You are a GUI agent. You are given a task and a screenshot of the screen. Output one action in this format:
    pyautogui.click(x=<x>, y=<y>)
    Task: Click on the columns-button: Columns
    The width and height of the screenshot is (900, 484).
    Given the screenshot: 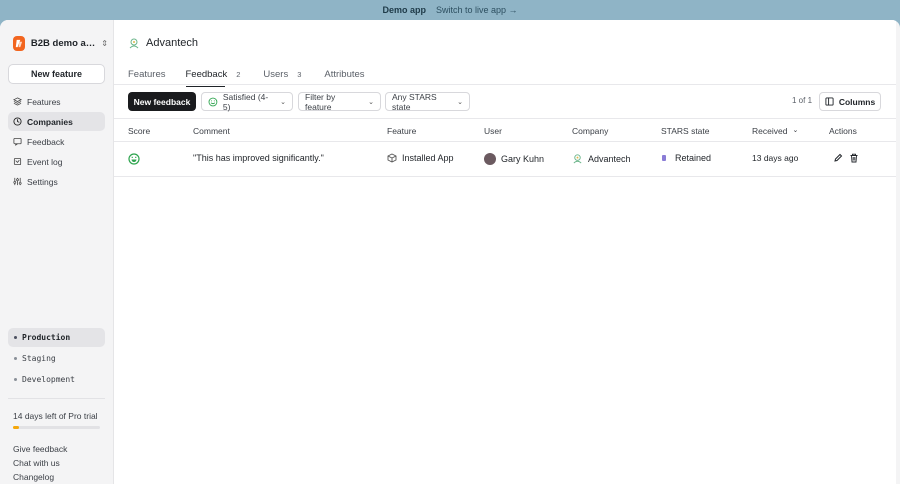 What is the action you would take?
    pyautogui.click(x=850, y=101)
    